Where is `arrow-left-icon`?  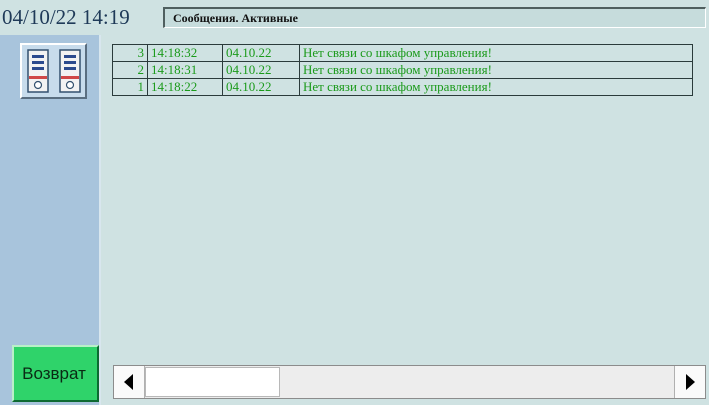
arrow-left-icon is located at coordinates (128, 382).